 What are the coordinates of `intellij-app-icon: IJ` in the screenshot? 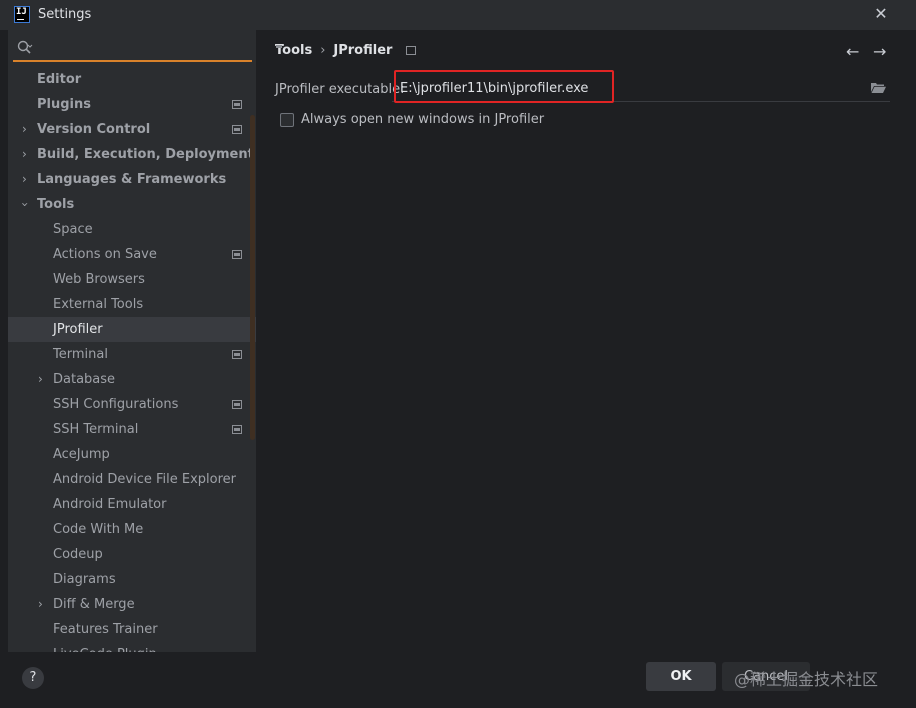 It's located at (22, 14).